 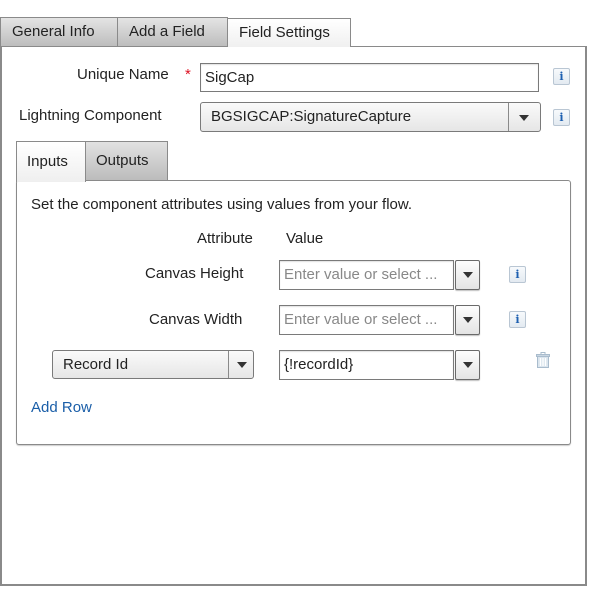 What do you see at coordinates (289, 32) in the screenshot?
I see `tab-field-settings: Field Settings` at bounding box center [289, 32].